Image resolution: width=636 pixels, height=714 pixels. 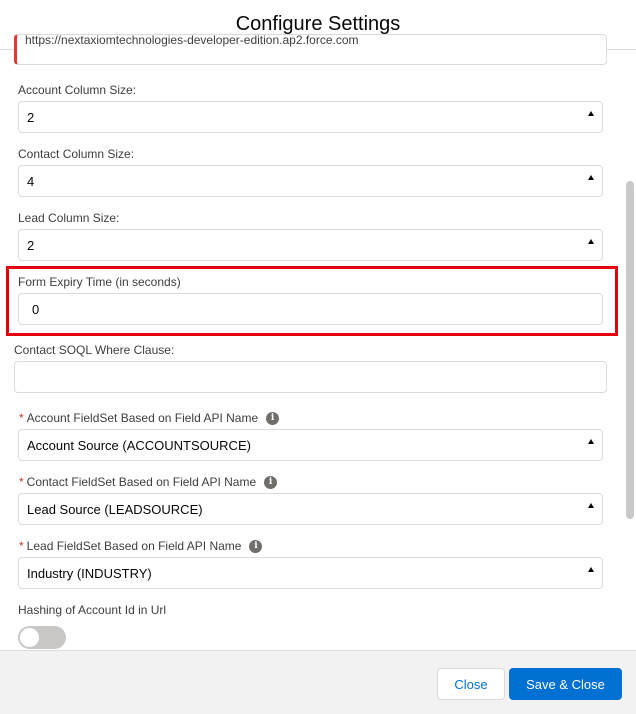 What do you see at coordinates (69, 218) in the screenshot?
I see `lead-column-size-label: Lead Column Size:` at bounding box center [69, 218].